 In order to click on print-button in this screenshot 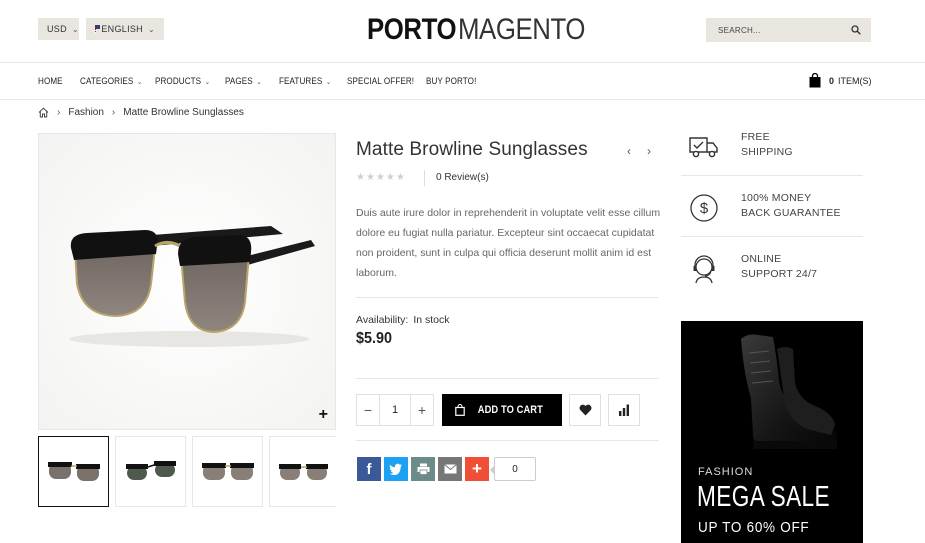, I will do `click(423, 469)`.